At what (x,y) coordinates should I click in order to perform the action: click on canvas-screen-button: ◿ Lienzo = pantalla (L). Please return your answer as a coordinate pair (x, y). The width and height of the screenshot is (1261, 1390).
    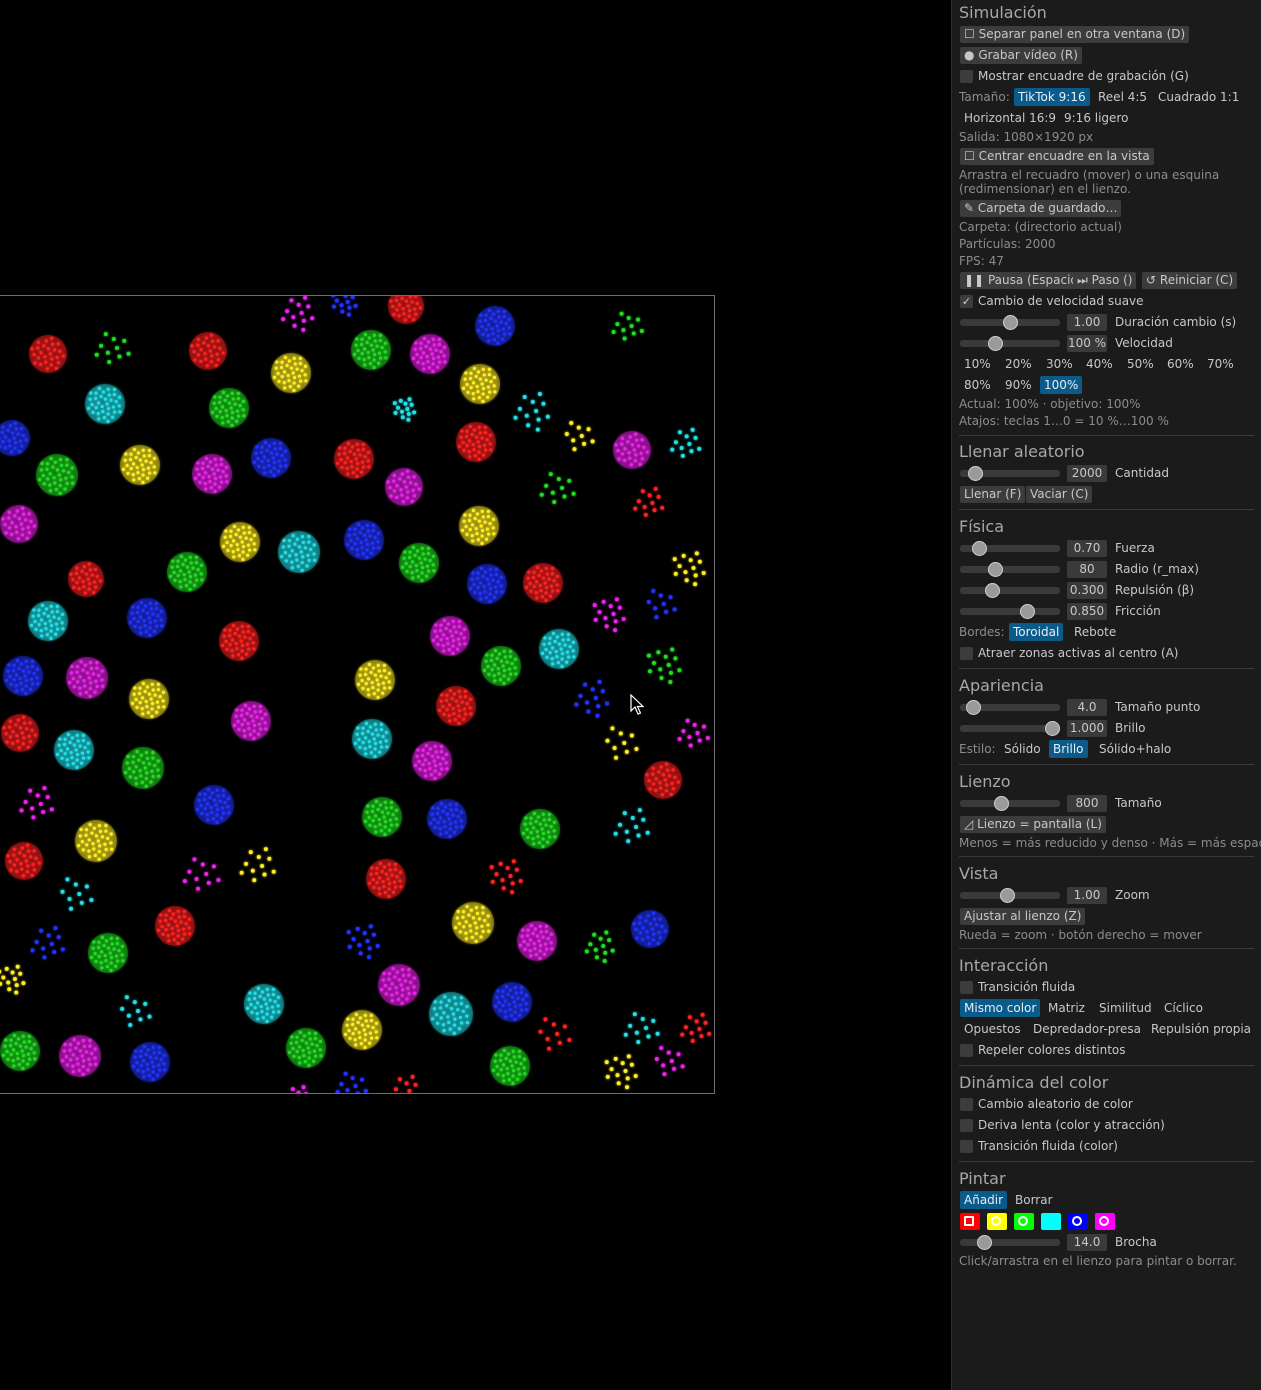
    Looking at the image, I should click on (1033, 824).